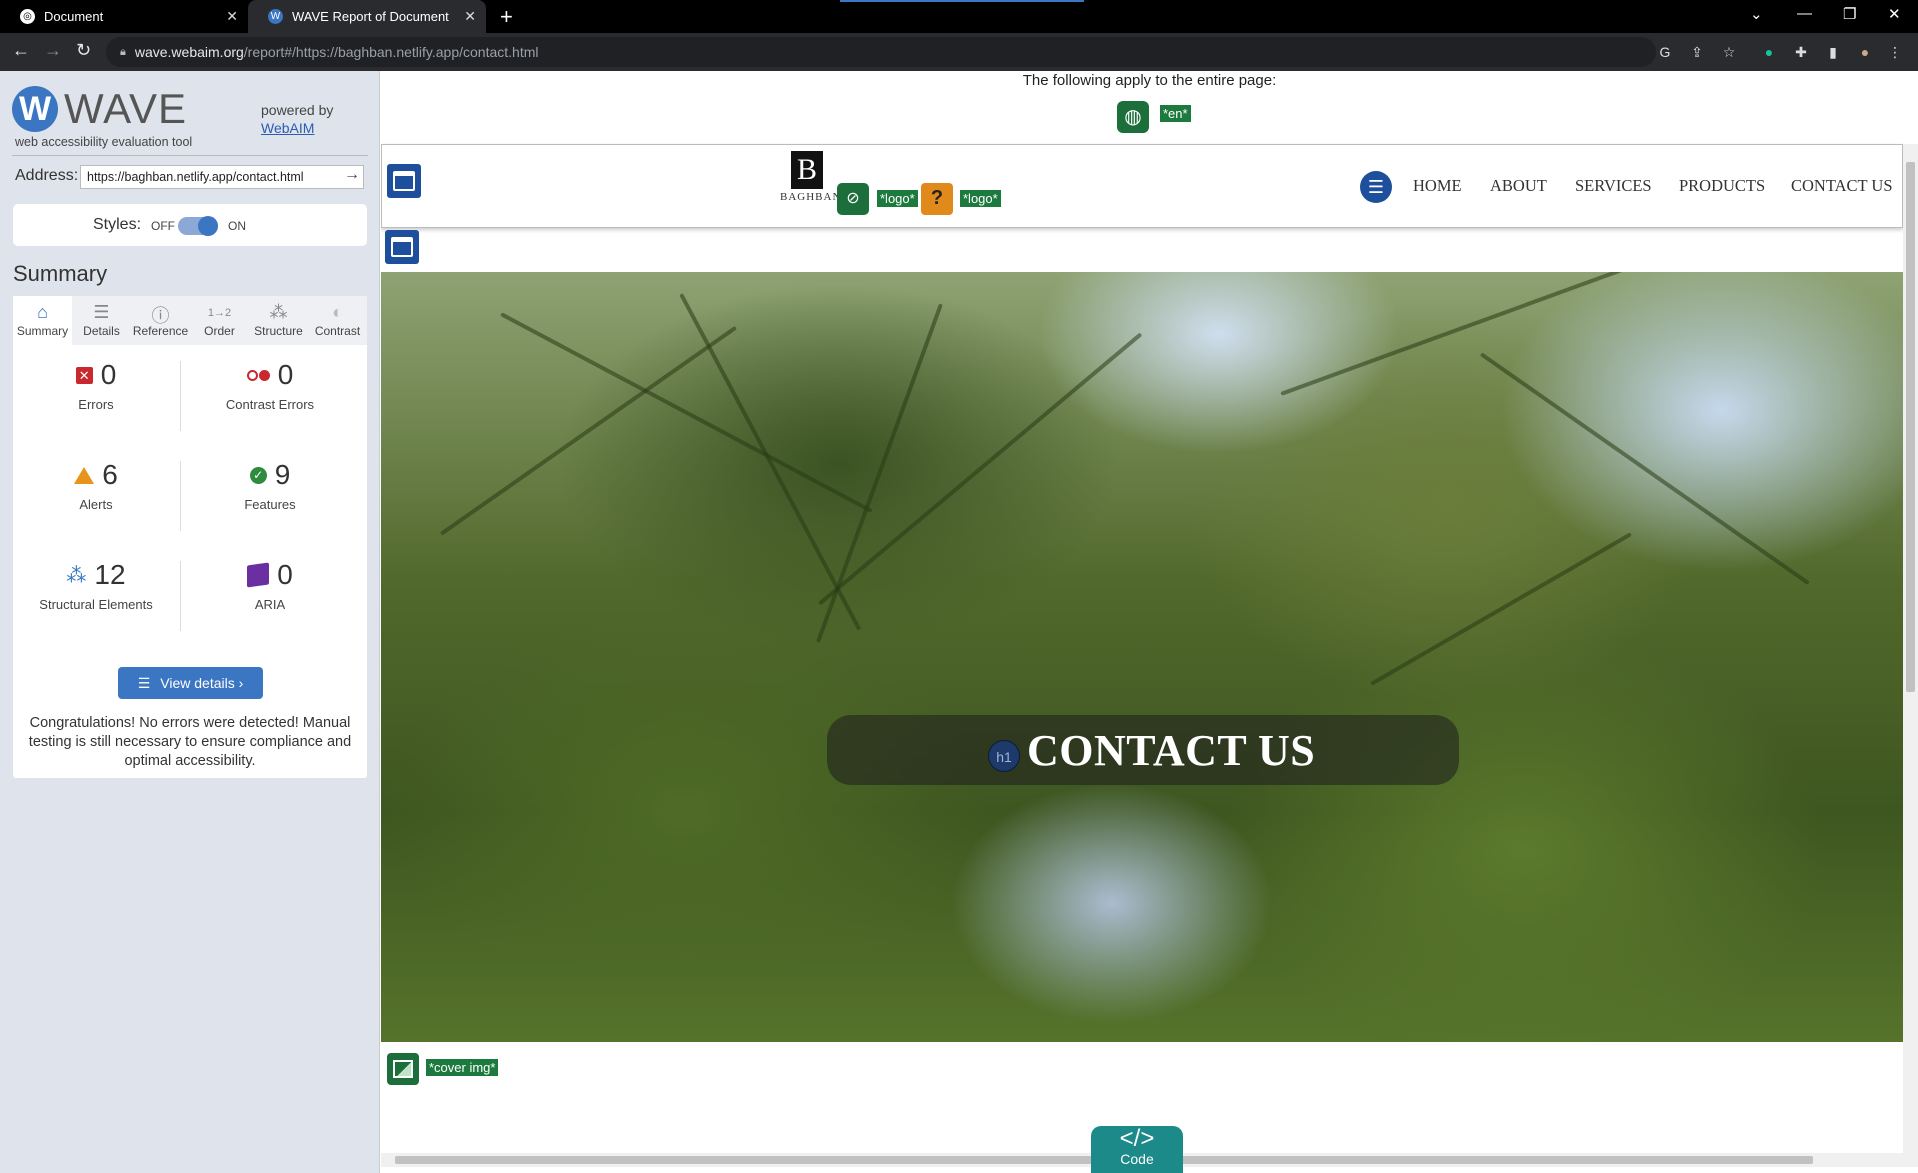  Describe the element at coordinates (222, 177) in the screenshot. I see `address-input: https://baghban.netlify.app/contact.html` at that location.